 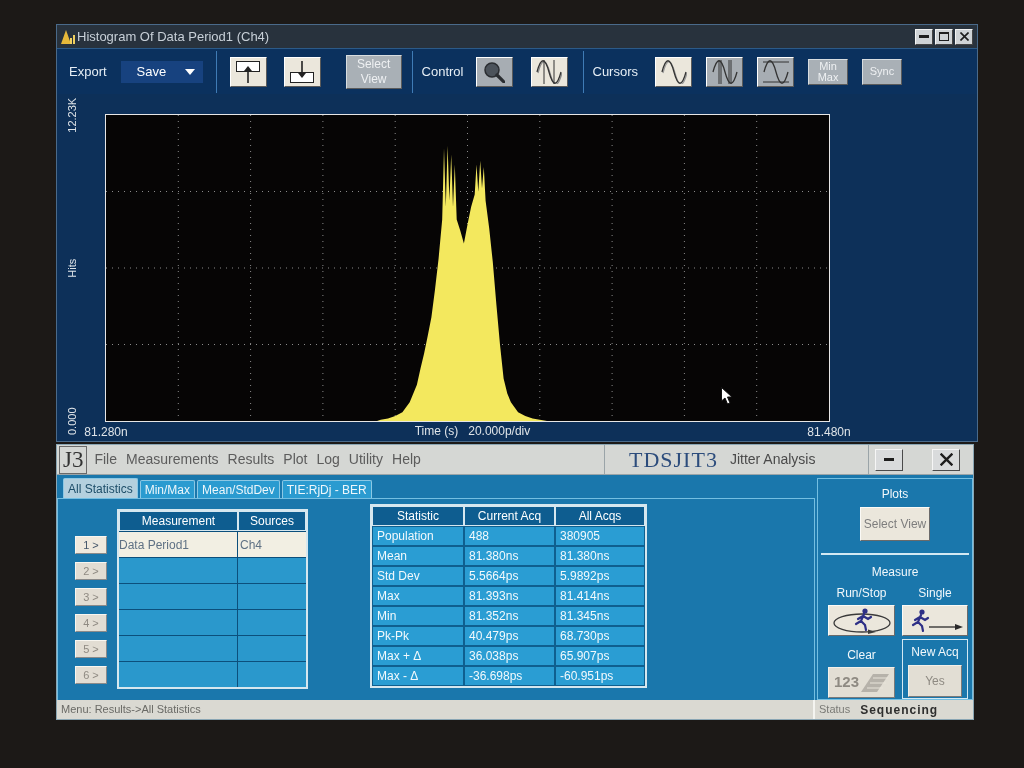 What do you see at coordinates (71, 421) in the screenshot?
I see `y-axis-tick-label: 0.000` at bounding box center [71, 421].